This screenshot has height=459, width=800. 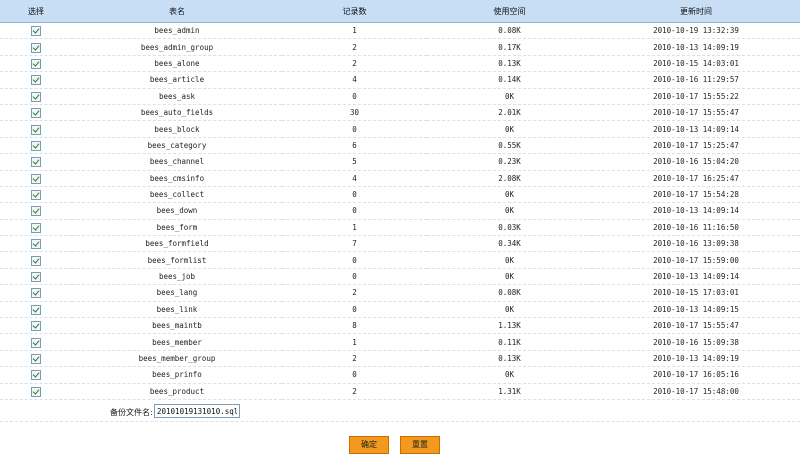 What do you see at coordinates (177, 80) in the screenshot?
I see `cell-table-name: bees_article` at bounding box center [177, 80].